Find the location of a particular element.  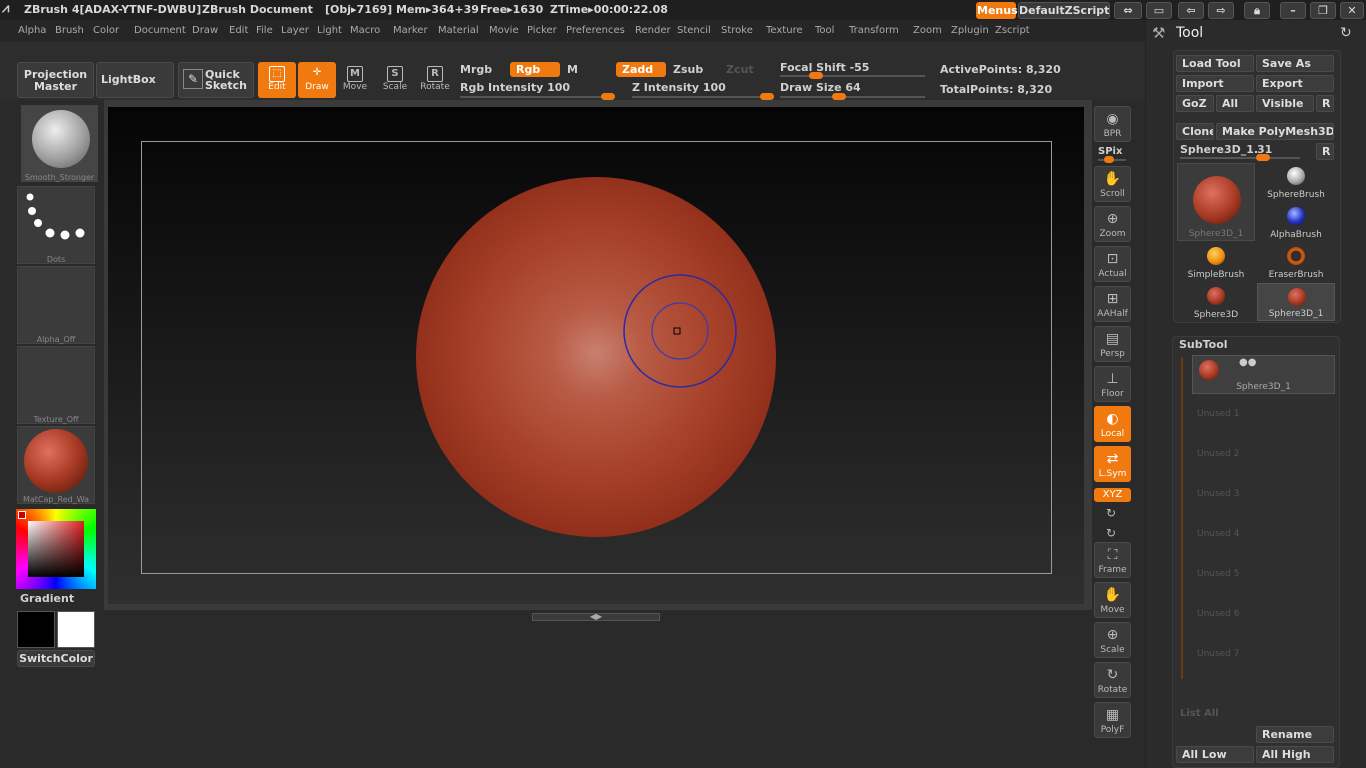

color-picker-square is located at coordinates (56, 549).